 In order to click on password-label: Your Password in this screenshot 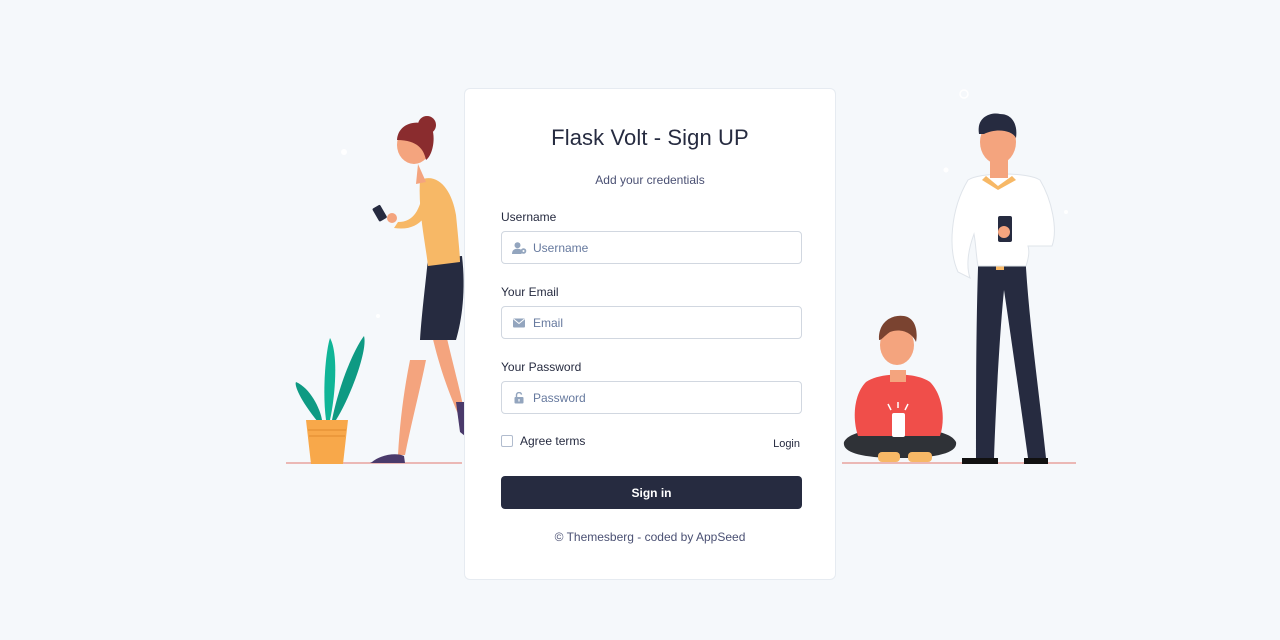, I will do `click(541, 367)`.